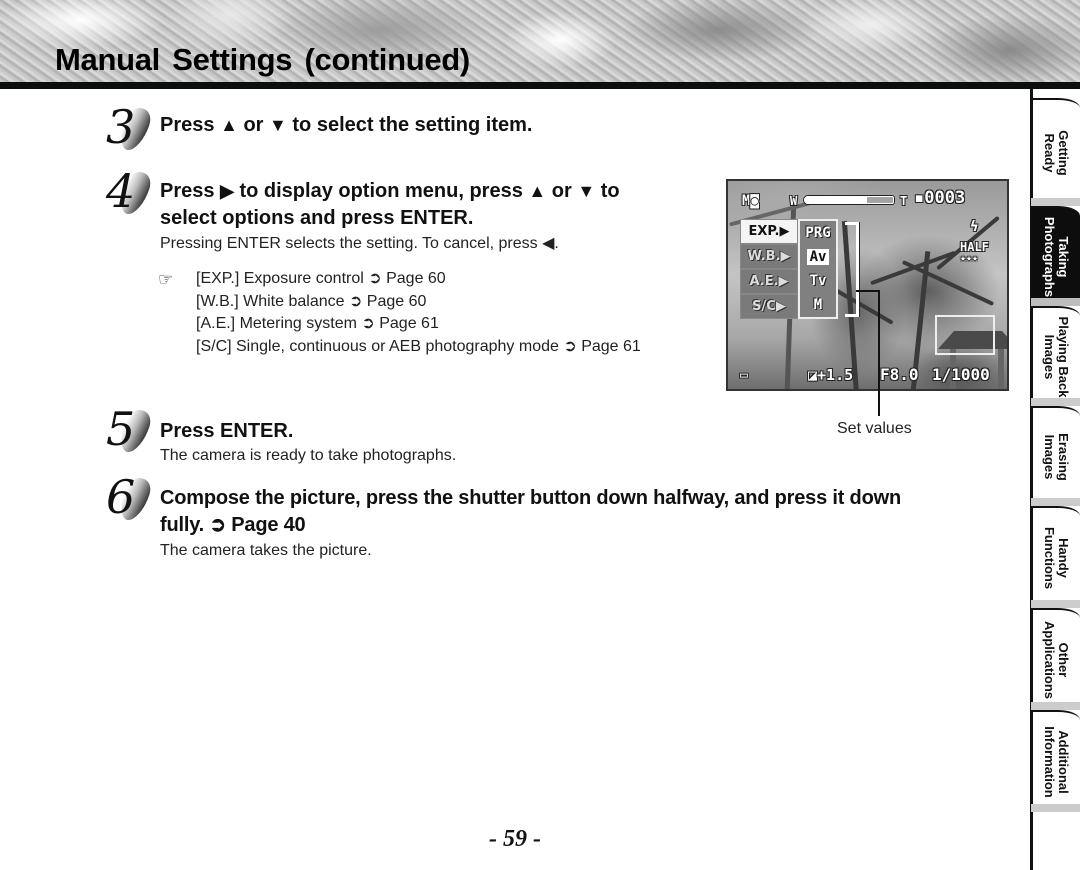 The width and height of the screenshot is (1080, 870). Describe the element at coordinates (849, 200) in the screenshot. I see `zoom-bar` at that location.